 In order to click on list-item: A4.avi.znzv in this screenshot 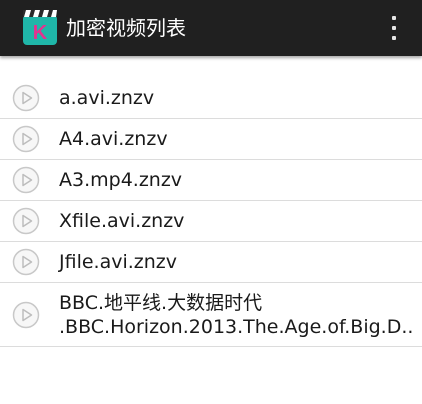, I will do `click(211, 139)`.